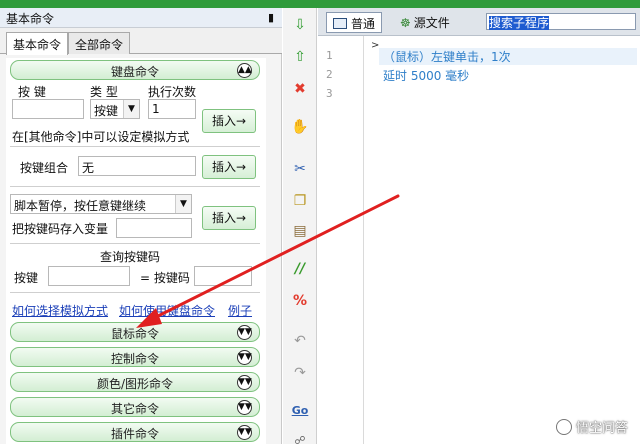 This screenshot has height=444, width=640. I want to click on vertical-toolbar: ⇩ ⇧ ✖ ✋ ✂ ❐ ▤ // % ↶ ↷ Go ☍, so click(300, 226).